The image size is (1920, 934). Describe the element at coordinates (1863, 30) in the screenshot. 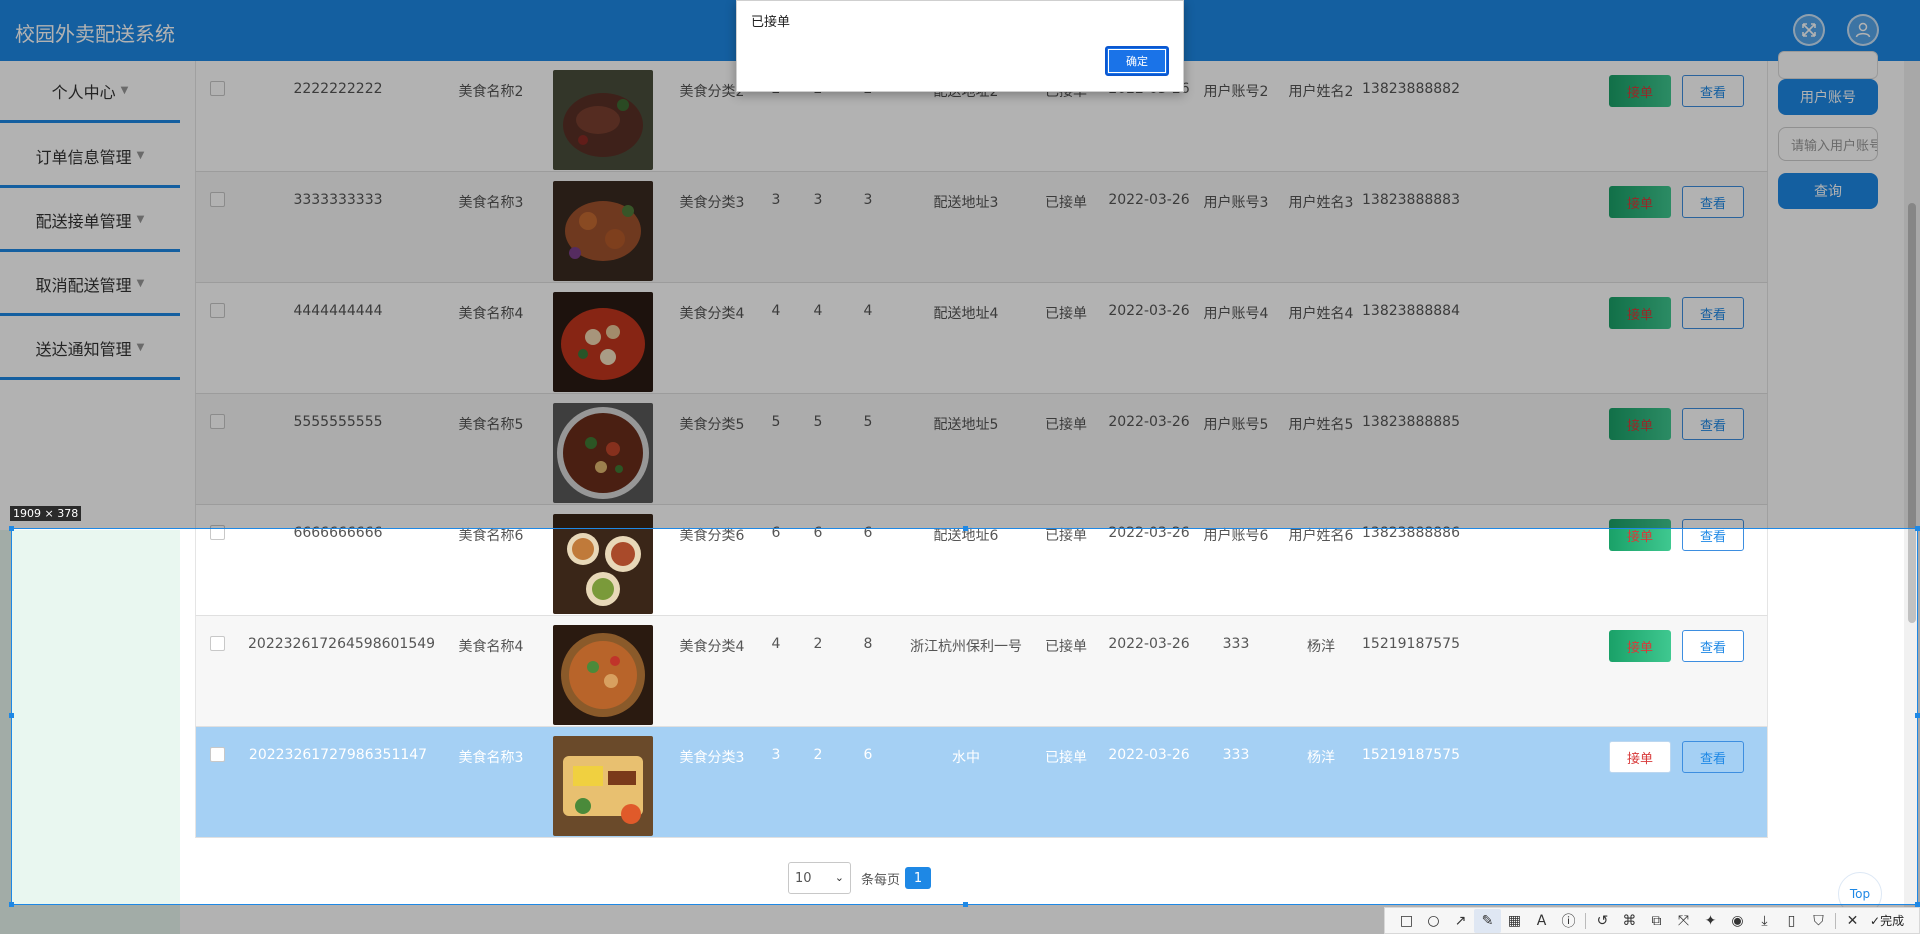

I see `user-avatar-button` at that location.